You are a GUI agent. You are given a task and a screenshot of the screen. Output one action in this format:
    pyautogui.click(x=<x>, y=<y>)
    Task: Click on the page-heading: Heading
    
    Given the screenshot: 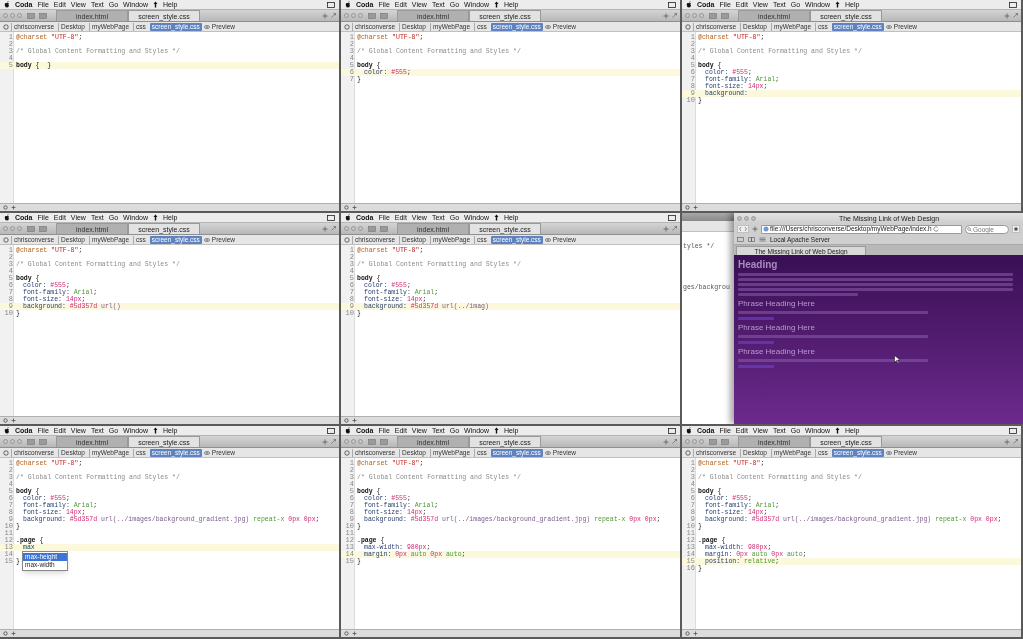 What is the action you would take?
    pyautogui.click(x=758, y=264)
    